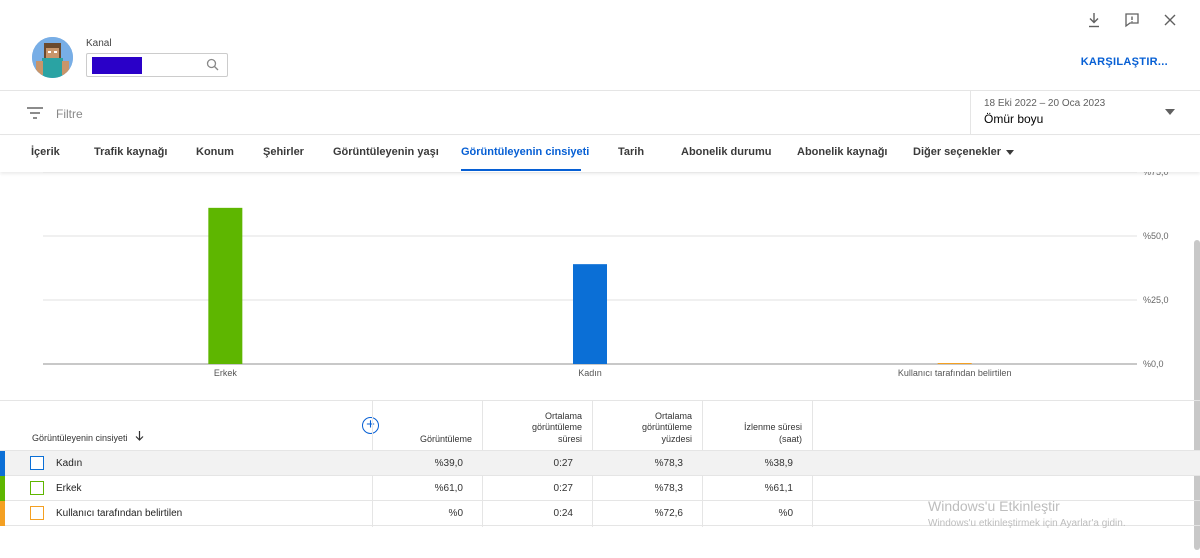 The width and height of the screenshot is (1200, 558). I want to click on feedback-icon, so click(1132, 20).